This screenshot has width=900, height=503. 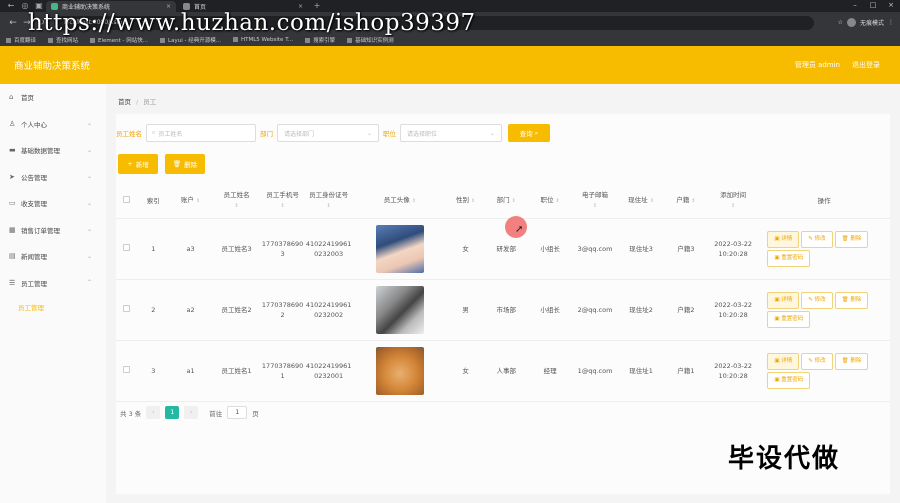 I want to click on sidebar-item-label: 个人中心, so click(x=34, y=124).